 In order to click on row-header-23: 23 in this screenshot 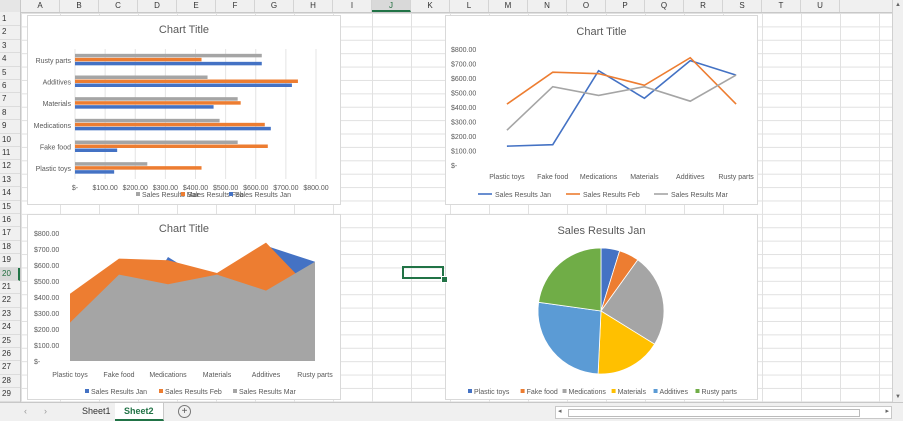, I will do `click(10, 315)`.